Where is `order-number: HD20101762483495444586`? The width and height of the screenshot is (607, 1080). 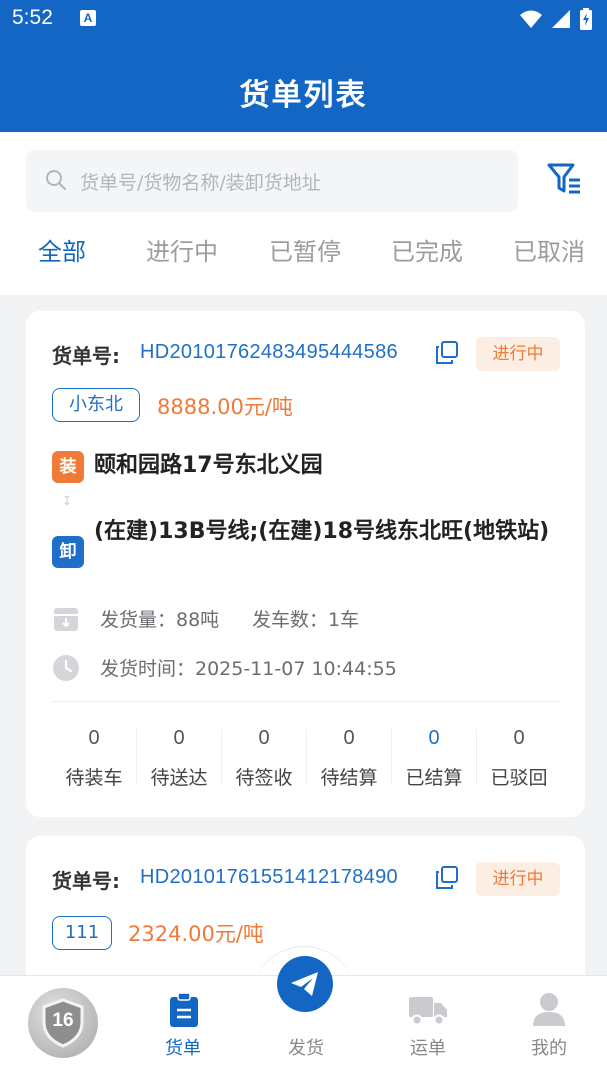
order-number: HD20101762483495444586 is located at coordinates (269, 352).